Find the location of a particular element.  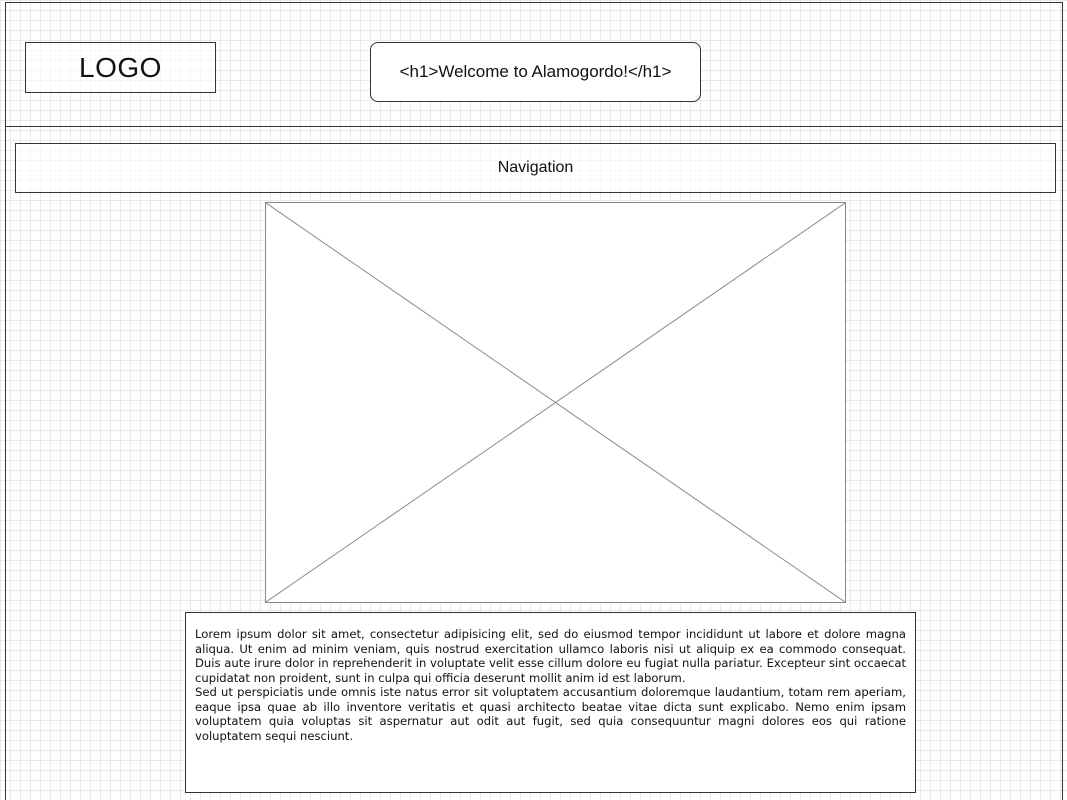

navigation-label: Navigation is located at coordinates (535, 167).